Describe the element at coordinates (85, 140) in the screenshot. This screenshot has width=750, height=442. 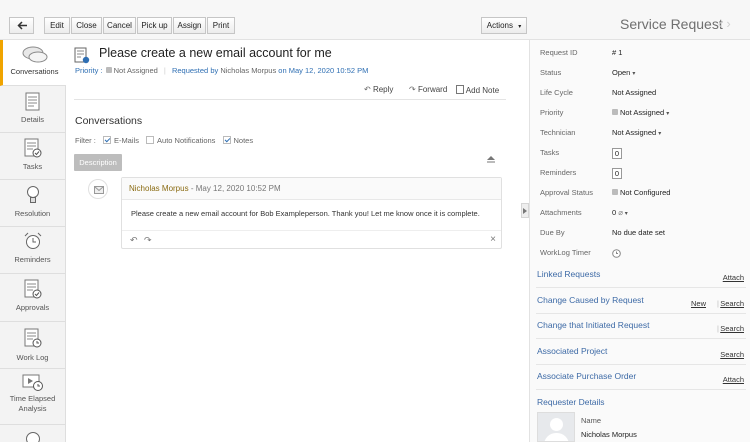
I see `filter-label: Filter :` at that location.